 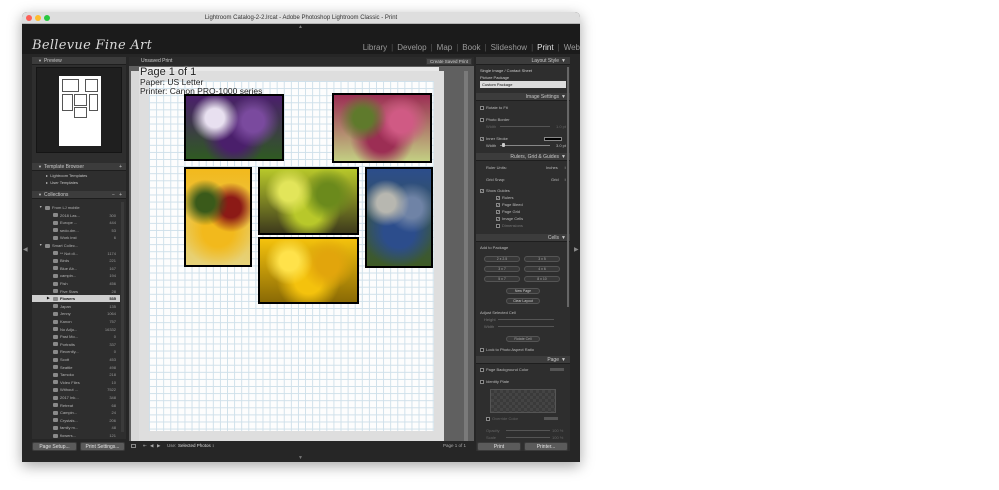 I want to click on template-browser-header: ▼ Template Browser +, so click(x=79, y=167).